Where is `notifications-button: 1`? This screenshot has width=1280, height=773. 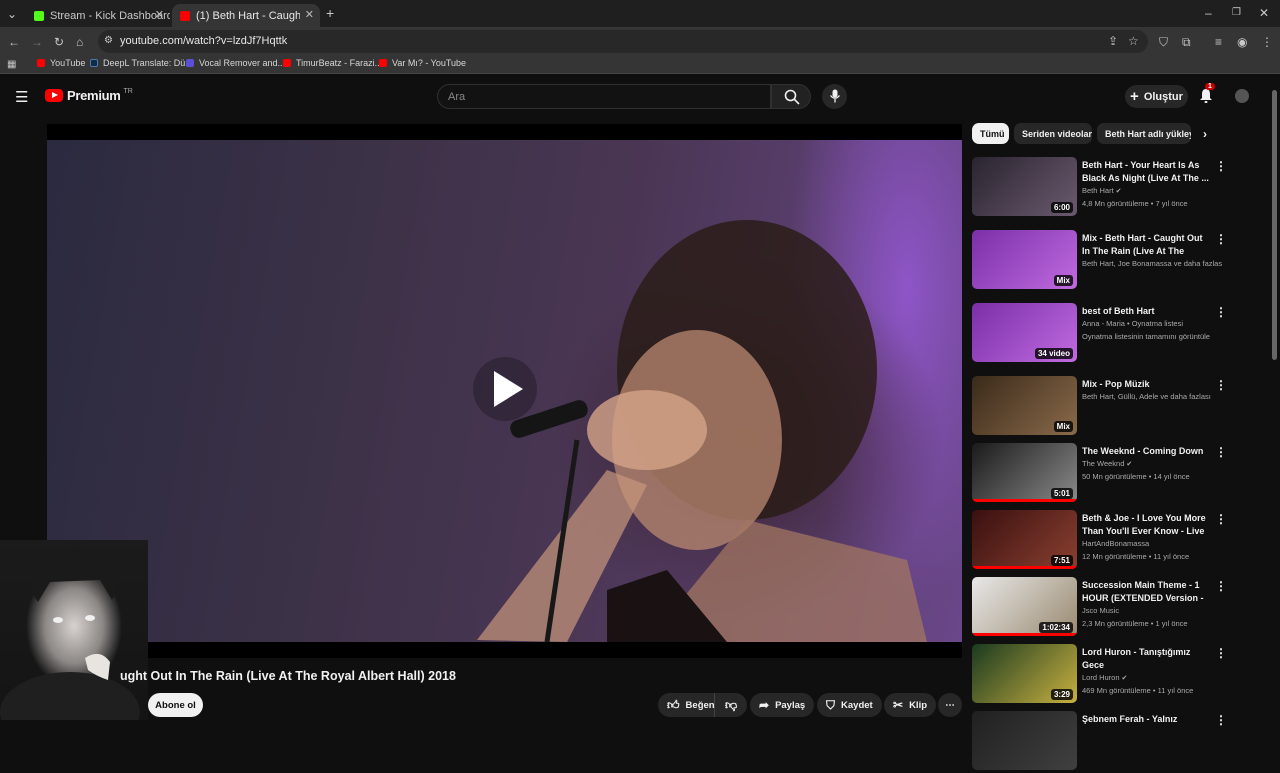
notifications-button: 1 is located at coordinates (1207, 94).